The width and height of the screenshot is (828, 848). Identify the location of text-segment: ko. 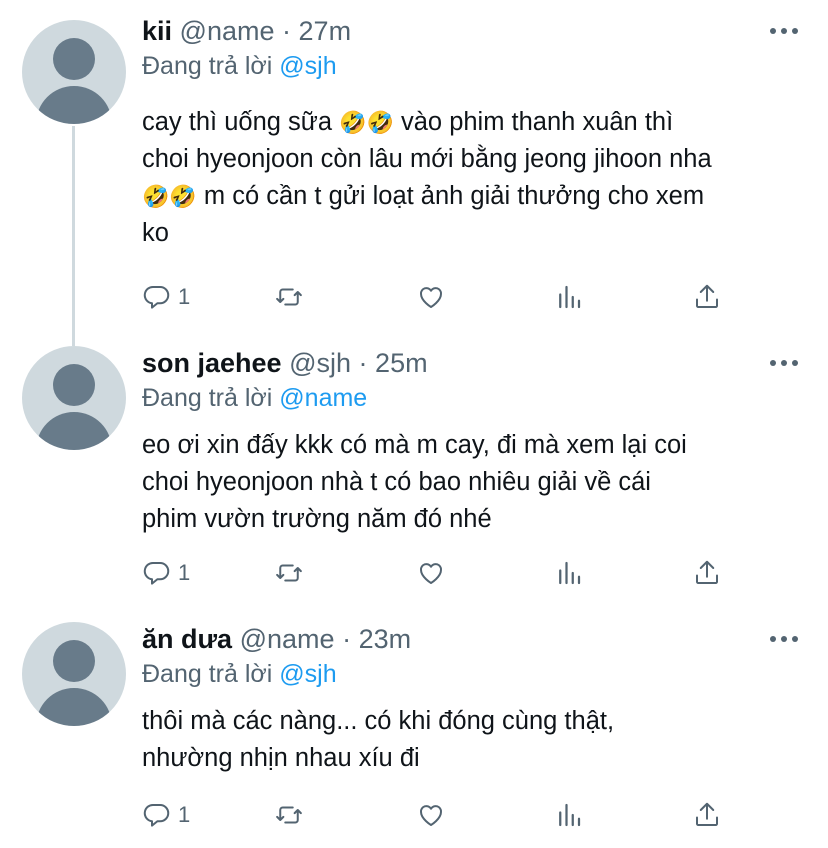
(155, 233).